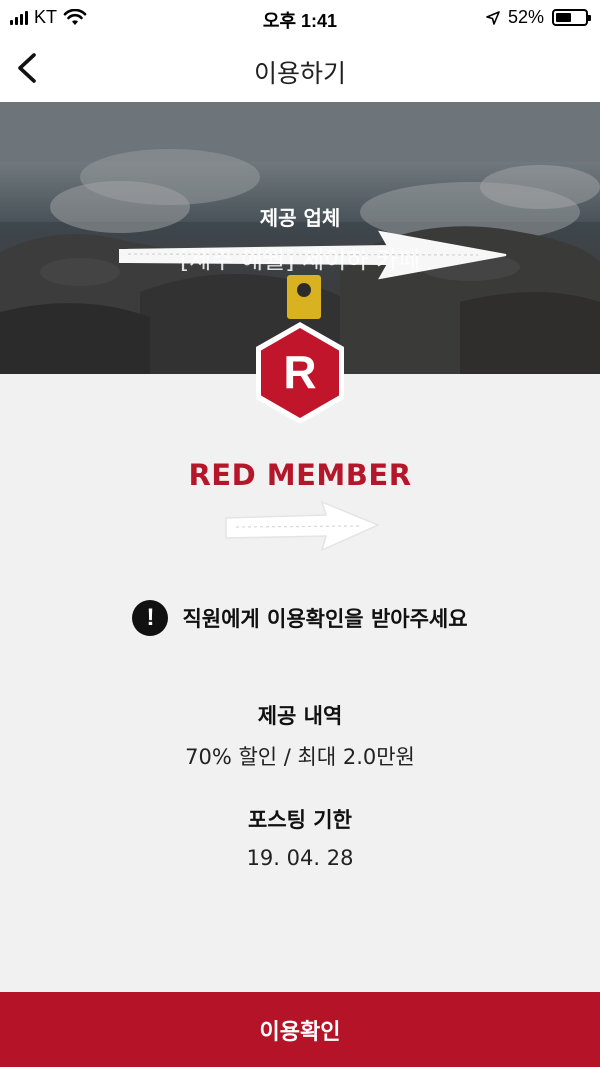 This screenshot has height=1067, width=600. Describe the element at coordinates (75, 16) in the screenshot. I see `wifi-icon` at that location.